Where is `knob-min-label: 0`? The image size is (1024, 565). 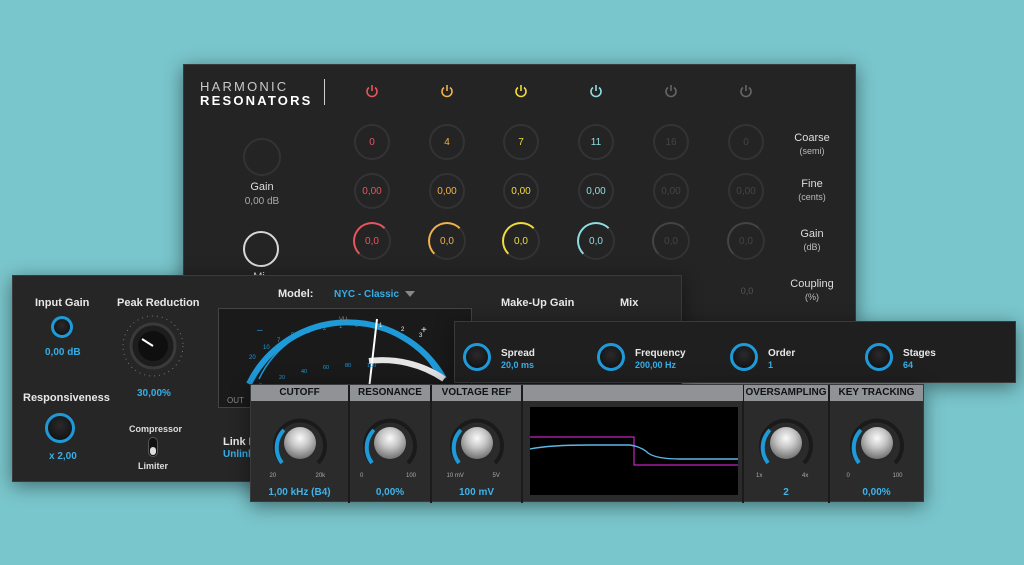 knob-min-label: 0 is located at coordinates (848, 476).